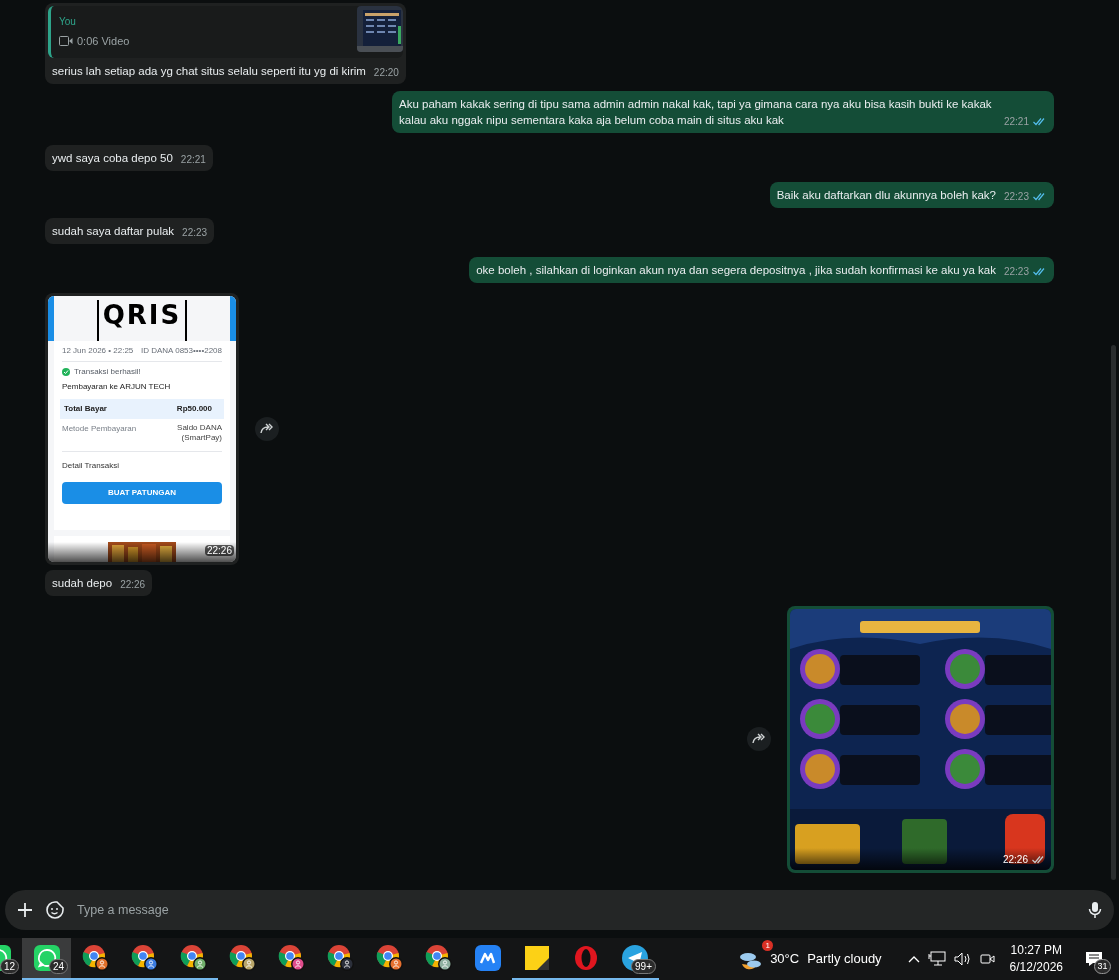  What do you see at coordinates (785, 959) in the screenshot?
I see `weather-temperature: 30°C` at bounding box center [785, 959].